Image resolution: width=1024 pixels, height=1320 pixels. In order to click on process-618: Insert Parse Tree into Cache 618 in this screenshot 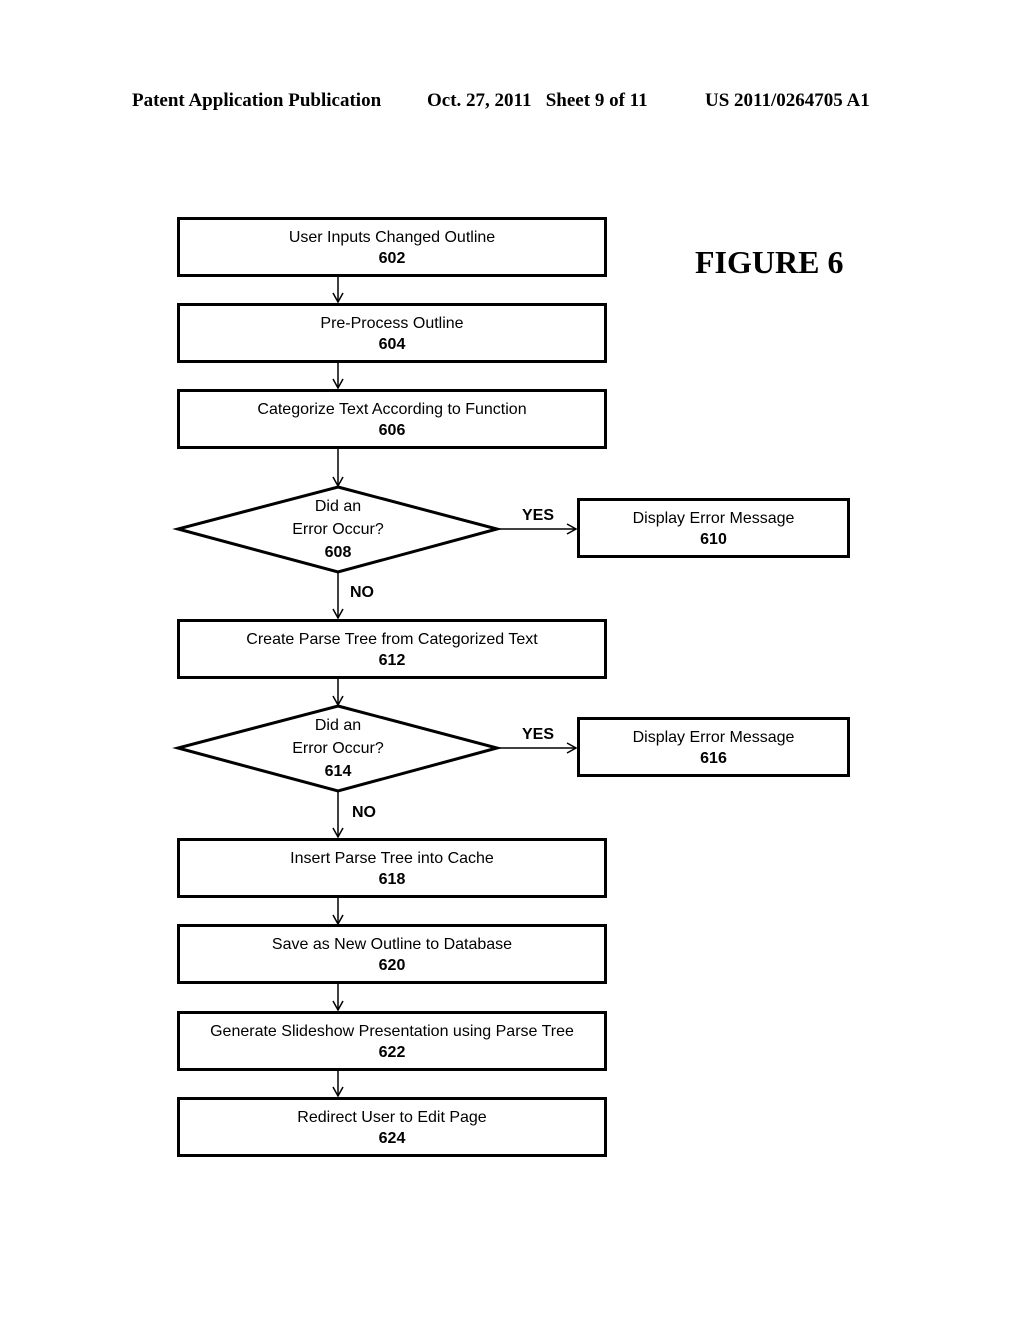, I will do `click(392, 868)`.